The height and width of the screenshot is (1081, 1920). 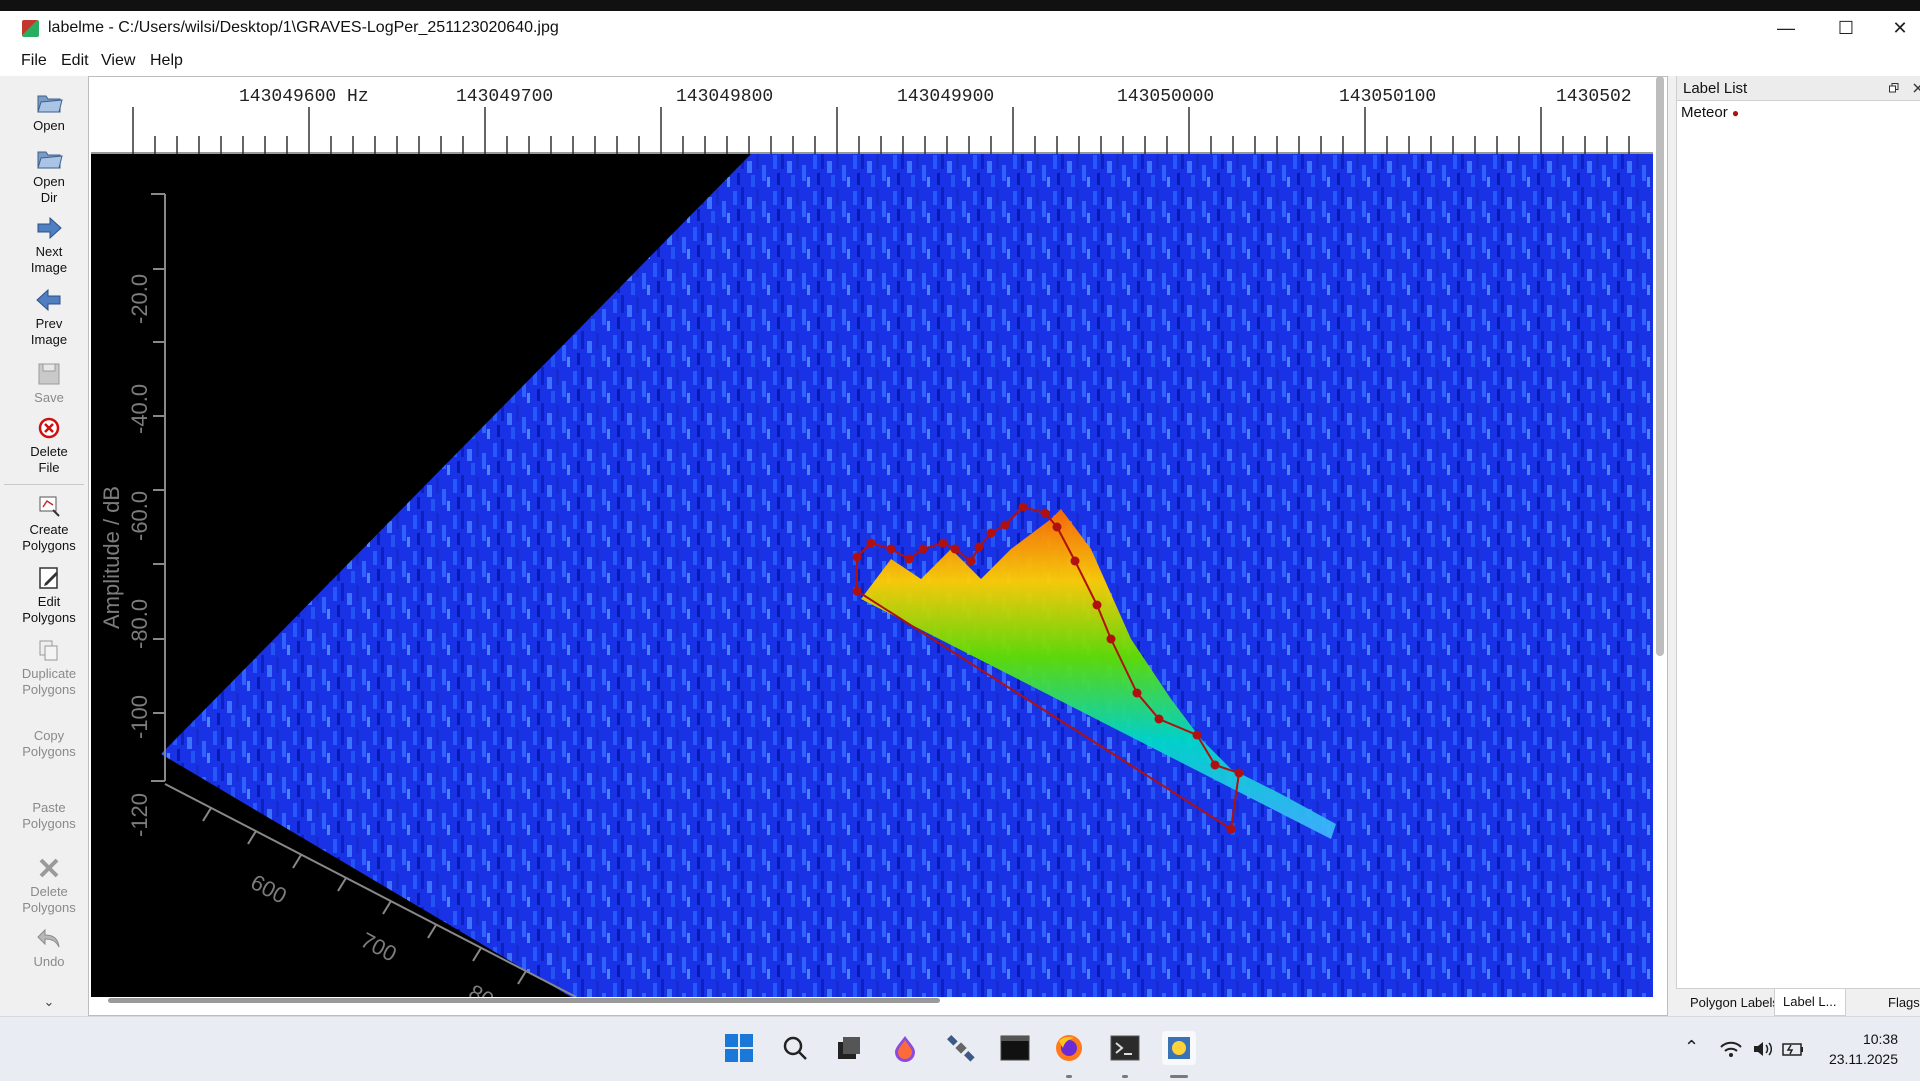 What do you see at coordinates (139, 299) in the screenshot?
I see `amp-tick-label: -20.0` at bounding box center [139, 299].